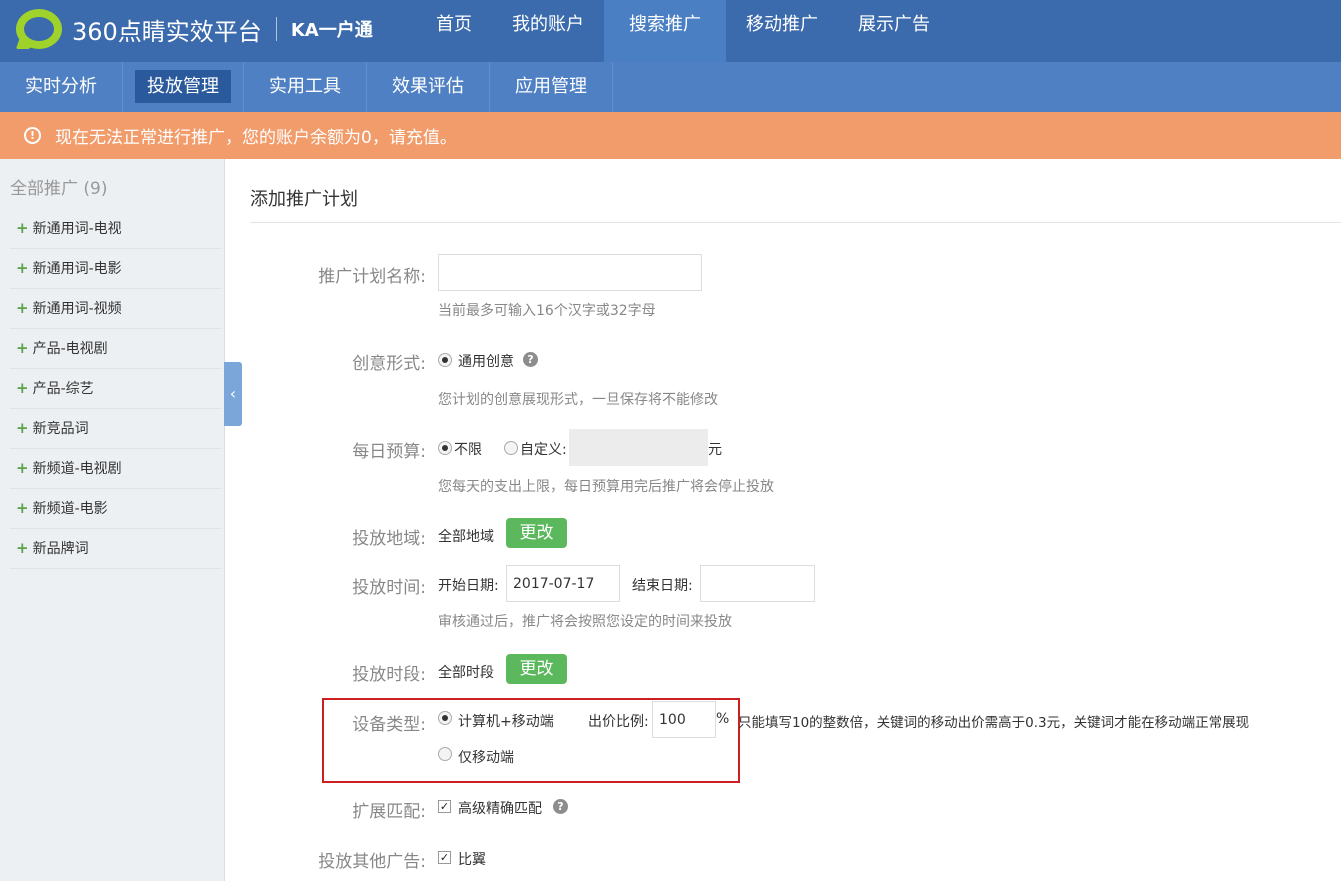  I want to click on time-hint: 审核通过后，推广将会按照您设定的时间来投放, so click(585, 622).